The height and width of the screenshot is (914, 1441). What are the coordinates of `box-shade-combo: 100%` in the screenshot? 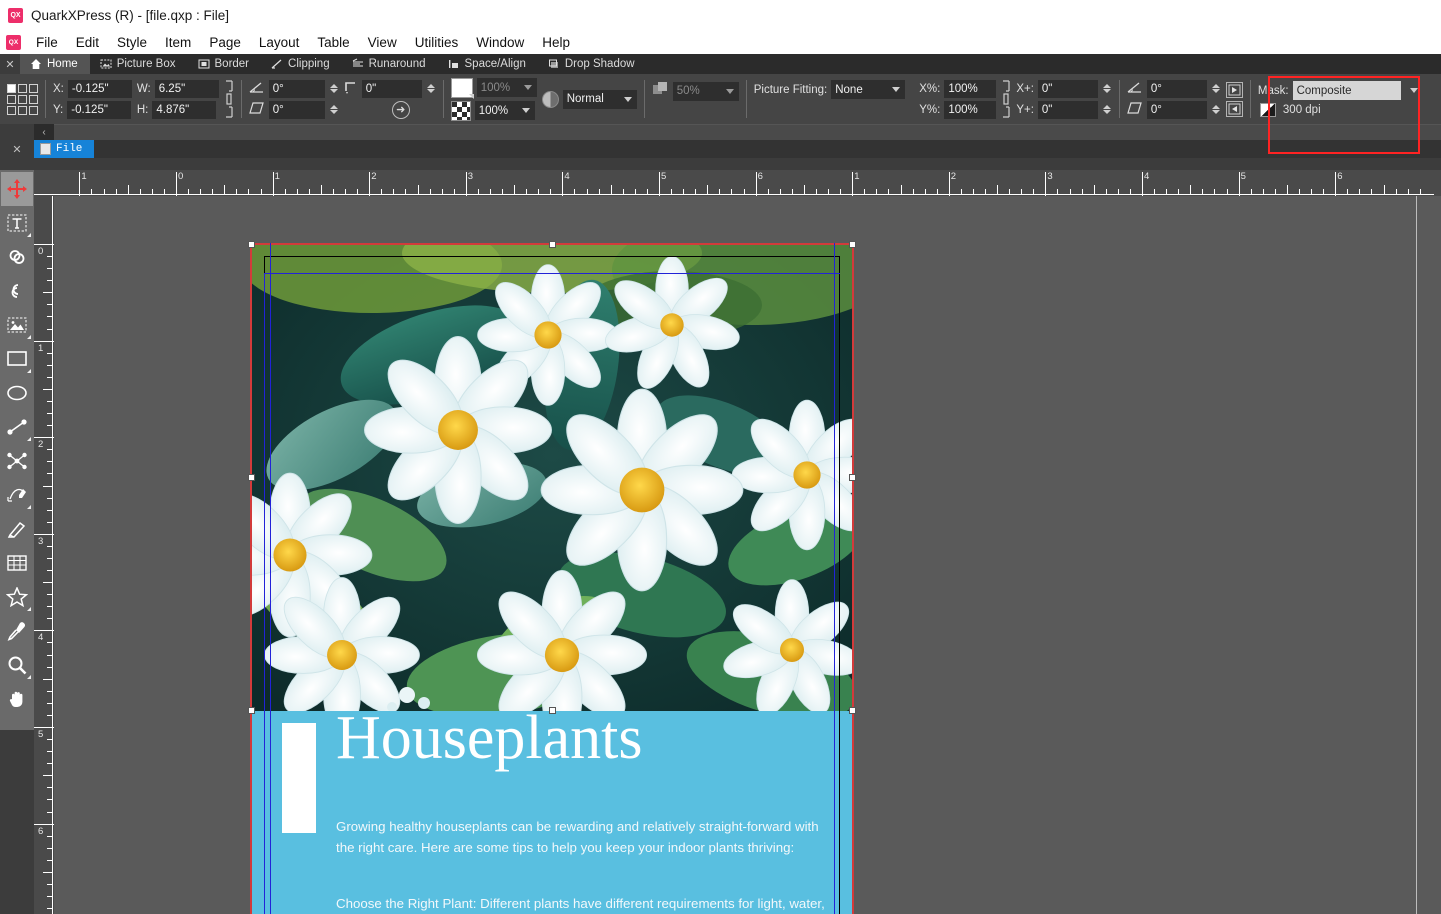 It's located at (506, 87).